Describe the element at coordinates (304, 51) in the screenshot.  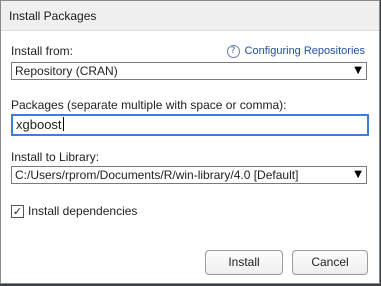
I see `configuring-repositories-text: Configuring Repositories` at that location.